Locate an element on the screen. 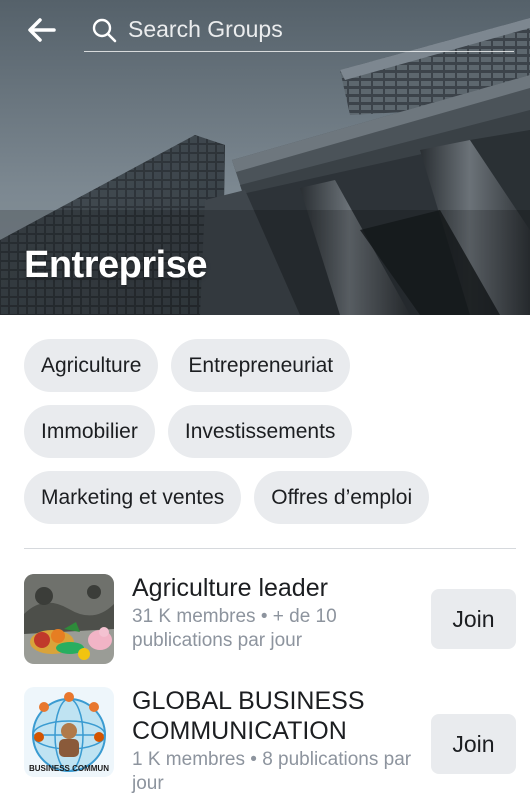 The width and height of the screenshot is (530, 800). chip-agriculture: Agriculture is located at coordinates (91, 365).